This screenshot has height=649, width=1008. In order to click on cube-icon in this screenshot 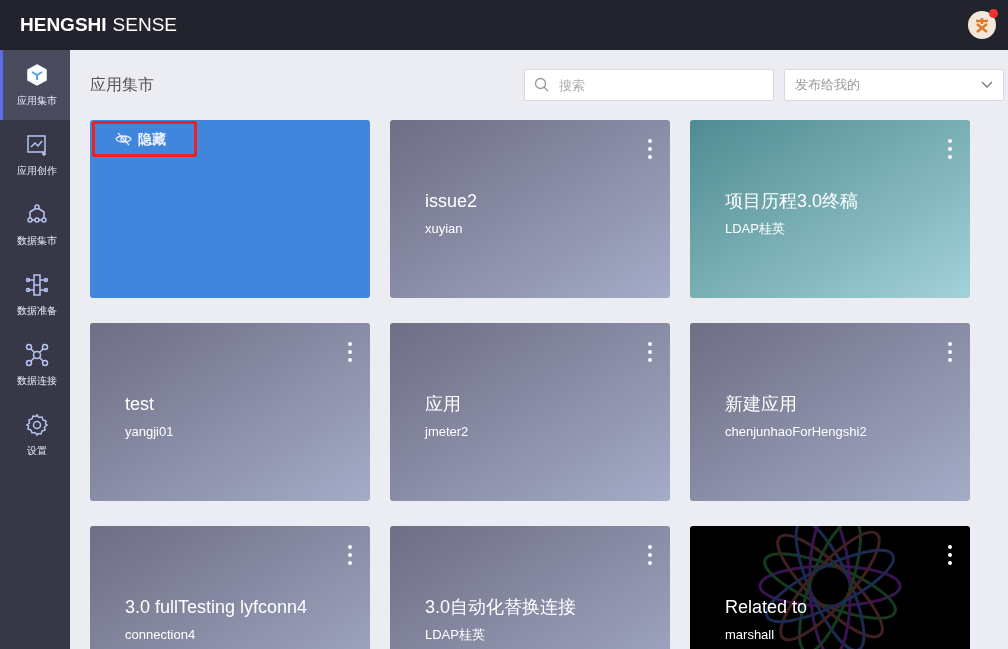, I will do `click(36, 74)`.